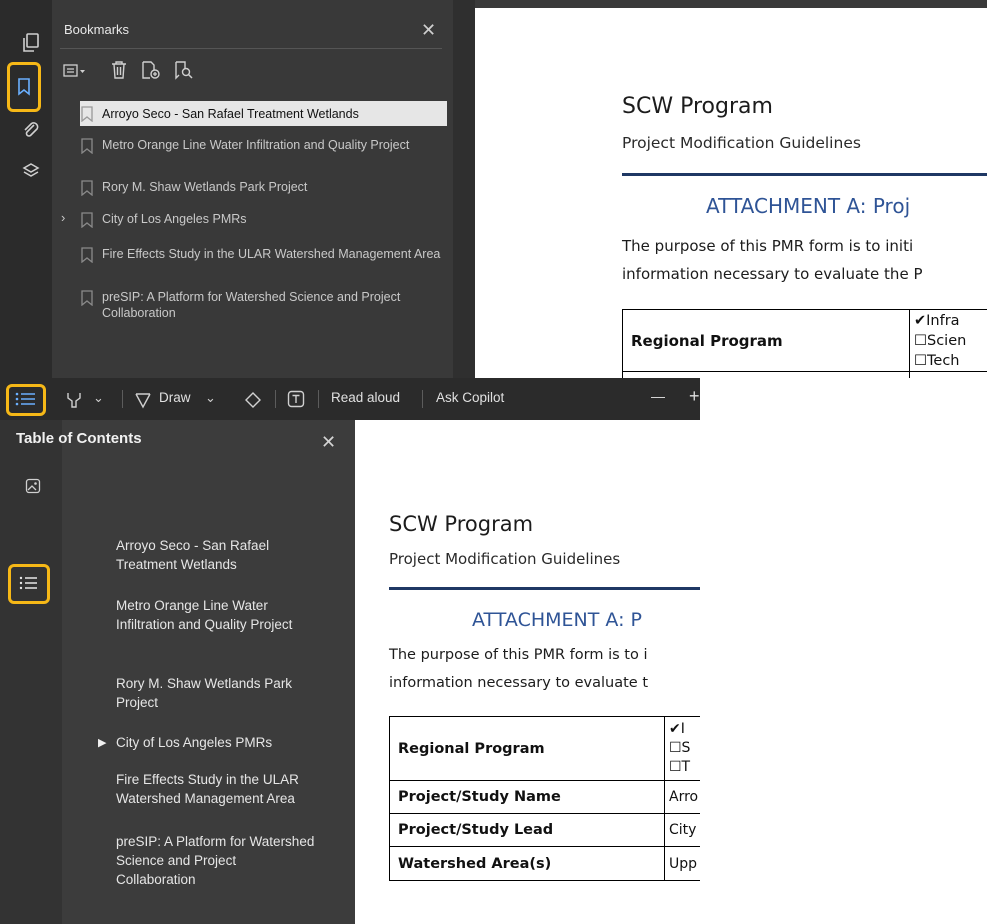 This screenshot has width=987, height=924. I want to click on option-checkbox: ✔I, so click(684, 729).